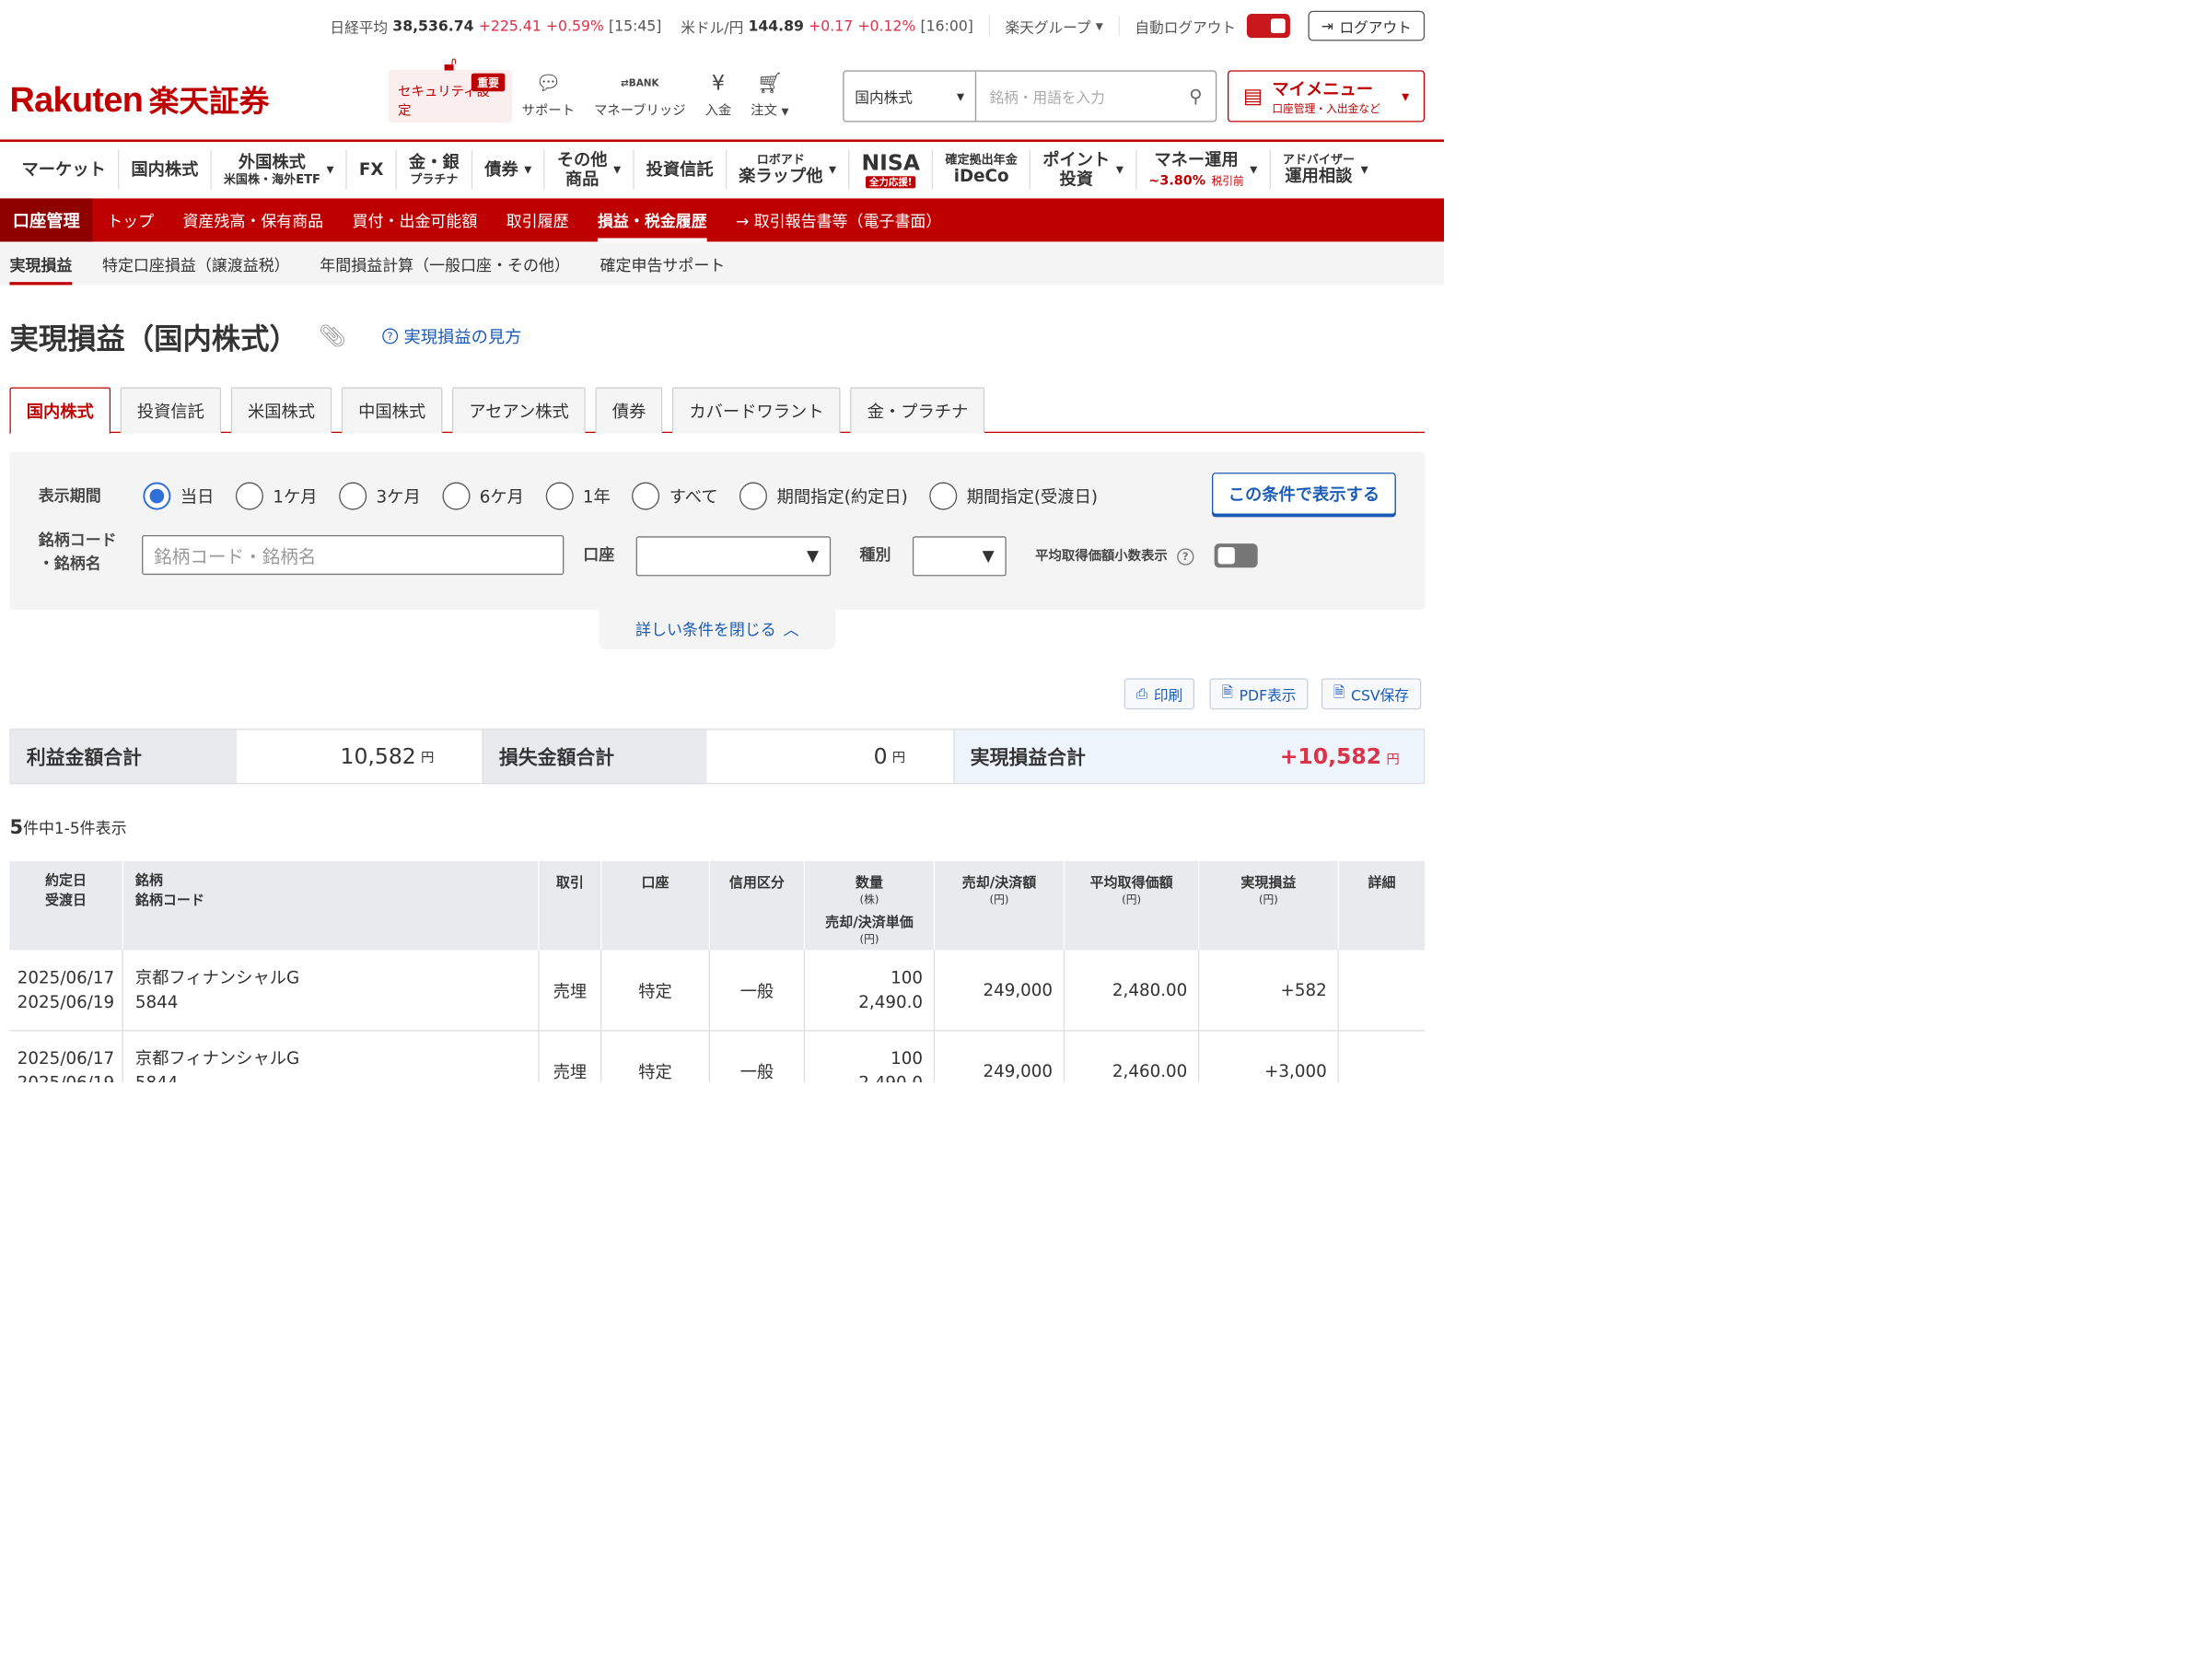 The image size is (2212, 1658). Describe the element at coordinates (982, 169) in the screenshot. I see `nav-ideco: 確定拠出年金 iDeCo` at that location.